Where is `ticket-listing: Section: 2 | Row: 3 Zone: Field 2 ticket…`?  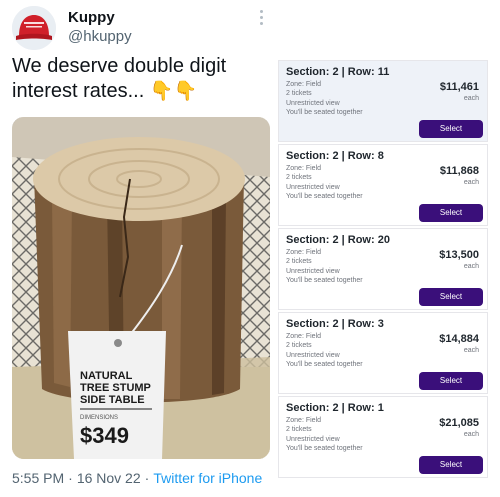 ticket-listing: Section: 2 | Row: 3 Zone: Field 2 ticket… is located at coordinates (383, 353).